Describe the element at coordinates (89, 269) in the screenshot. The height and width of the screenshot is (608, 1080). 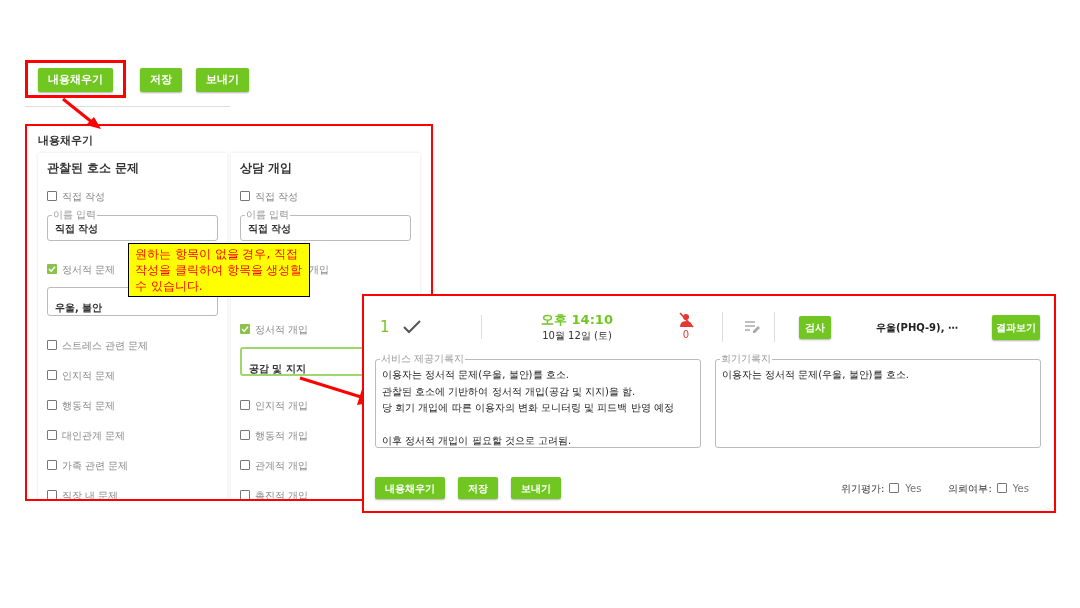
I see `checkbox-label: 정서적 문제` at that location.